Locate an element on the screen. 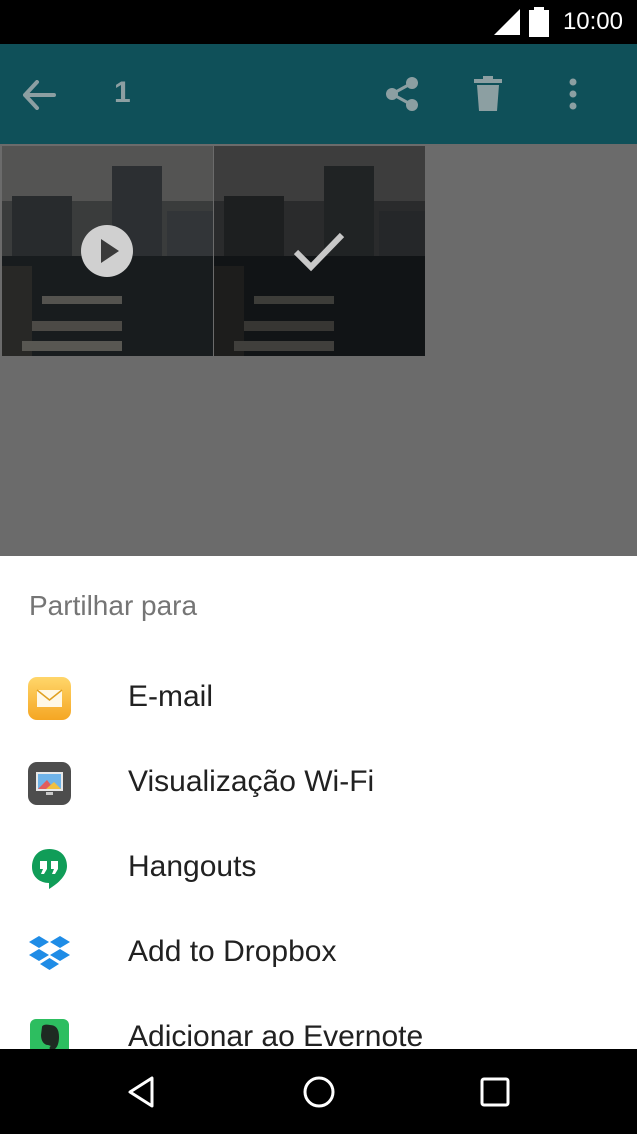  share-option-label: Visualização Wi-Fi is located at coordinates (251, 781).